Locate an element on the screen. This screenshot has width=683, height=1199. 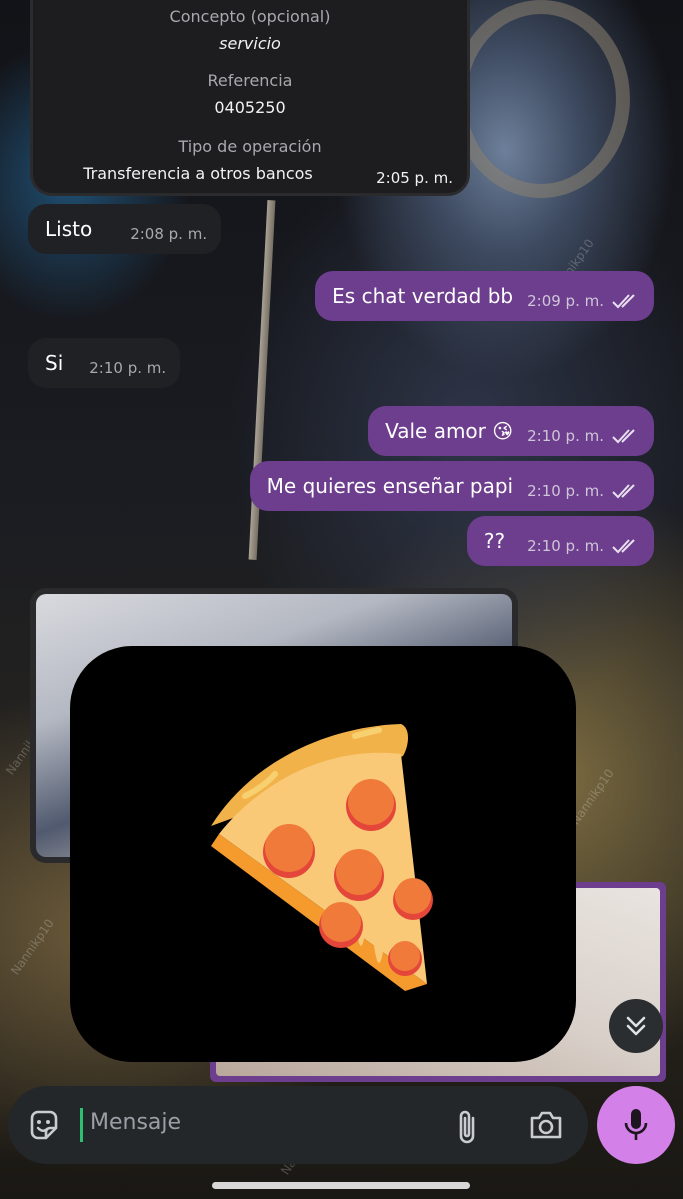
message-text: Me quieres enseñar papi is located at coordinates (390, 486).